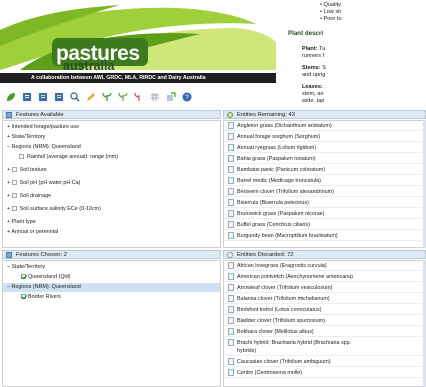  Describe the element at coordinates (111, 297) in the screenshot. I see `chosen-value: Border Rivers` at that location.